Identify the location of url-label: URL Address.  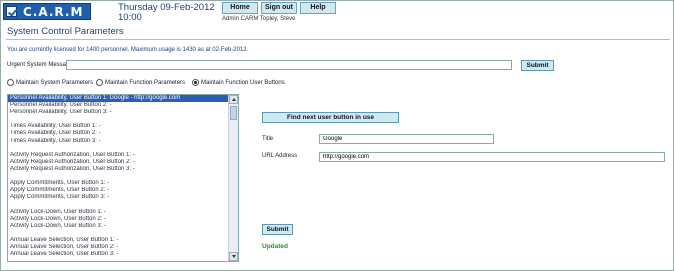
(280, 156).